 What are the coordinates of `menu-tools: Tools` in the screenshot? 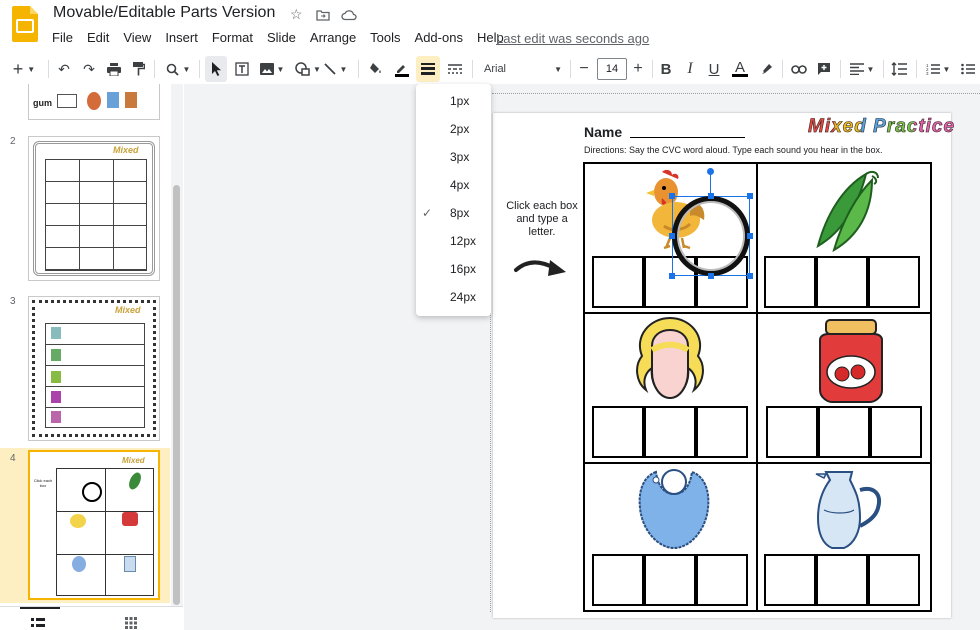 It's located at (385, 37).